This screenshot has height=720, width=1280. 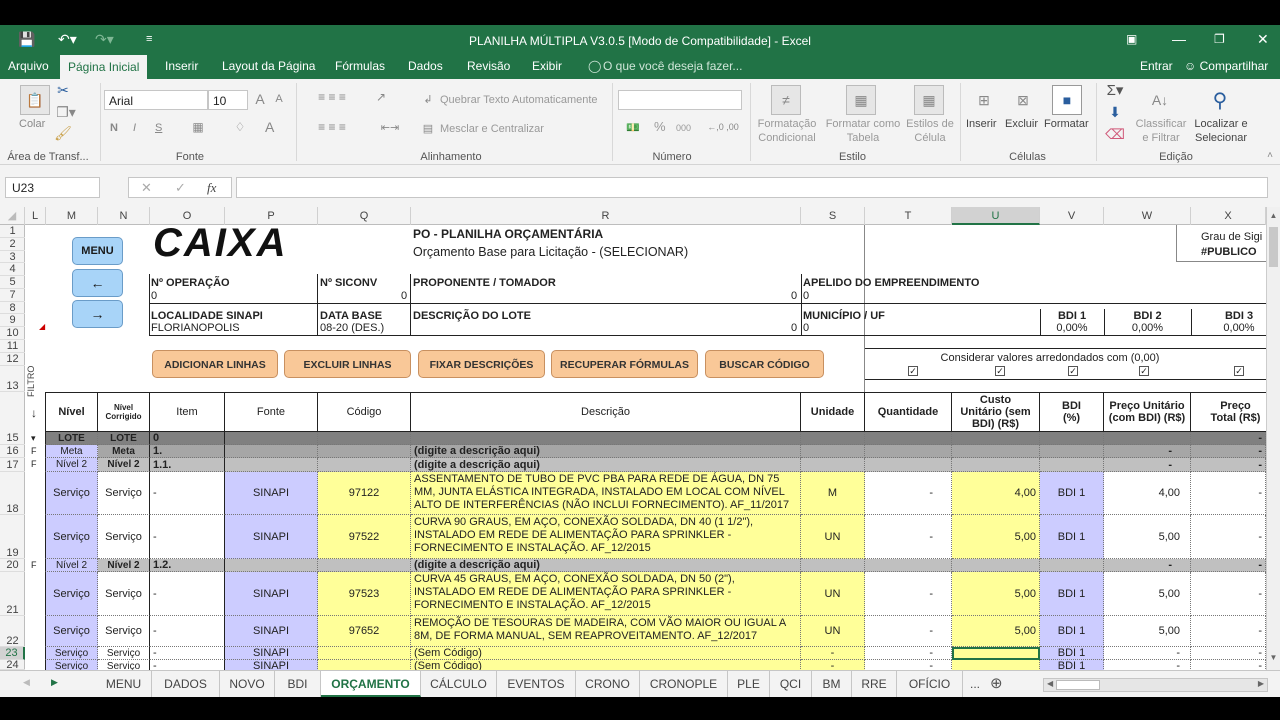 What do you see at coordinates (1273, 659) in the screenshot?
I see `scroll-down-icon: ▼` at bounding box center [1273, 659].